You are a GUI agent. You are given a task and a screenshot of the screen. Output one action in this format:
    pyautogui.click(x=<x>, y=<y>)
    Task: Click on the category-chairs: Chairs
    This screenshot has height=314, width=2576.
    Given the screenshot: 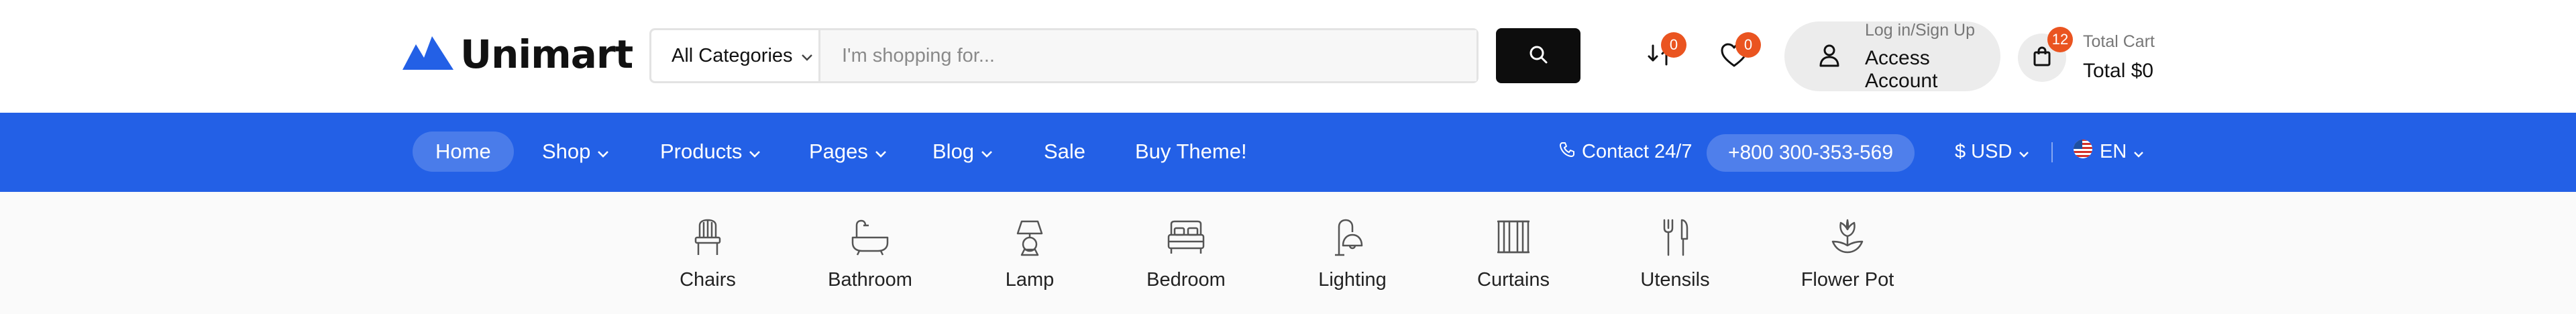 What is the action you would take?
    pyautogui.click(x=707, y=255)
    